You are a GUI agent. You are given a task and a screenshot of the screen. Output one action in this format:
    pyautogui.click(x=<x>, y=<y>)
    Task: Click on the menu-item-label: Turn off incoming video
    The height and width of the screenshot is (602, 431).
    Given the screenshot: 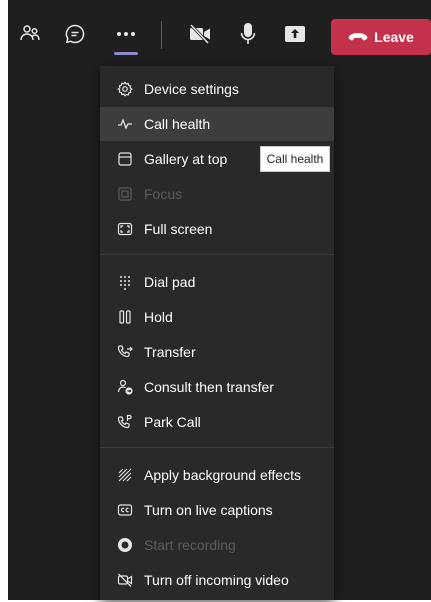 What is the action you would take?
    pyautogui.click(x=216, y=580)
    